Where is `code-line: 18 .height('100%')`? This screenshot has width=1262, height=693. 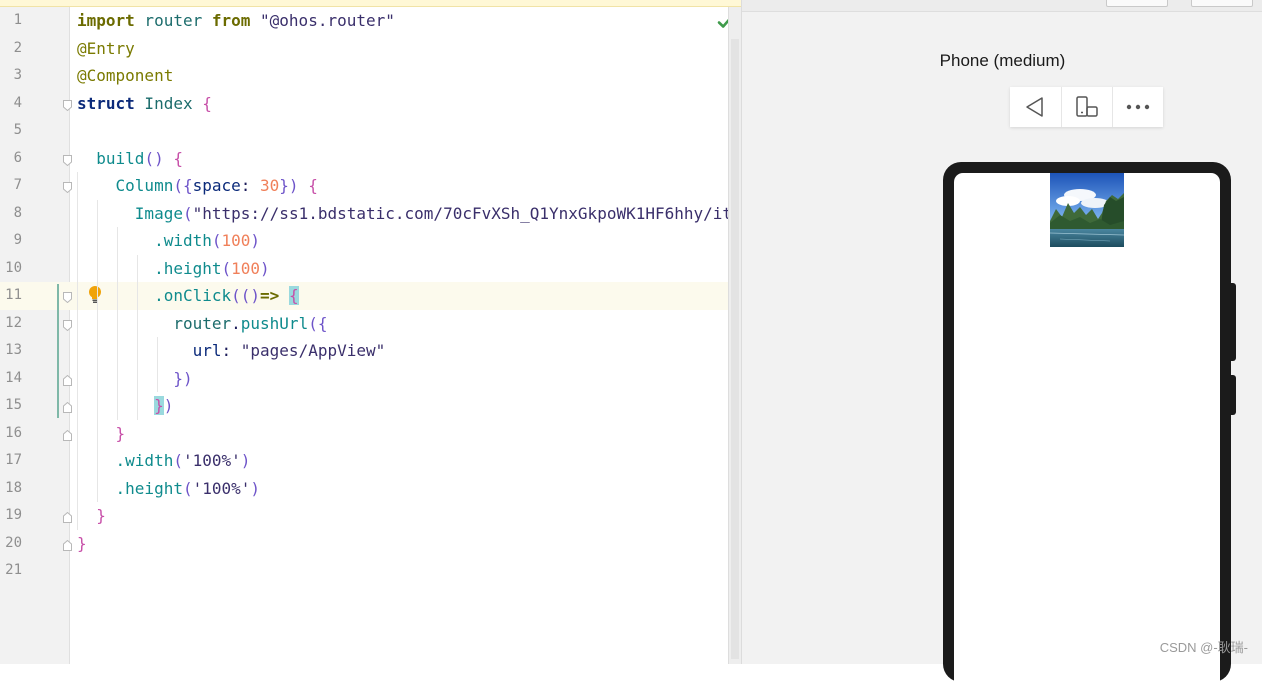 code-line: 18 .height('100%') is located at coordinates (370, 489).